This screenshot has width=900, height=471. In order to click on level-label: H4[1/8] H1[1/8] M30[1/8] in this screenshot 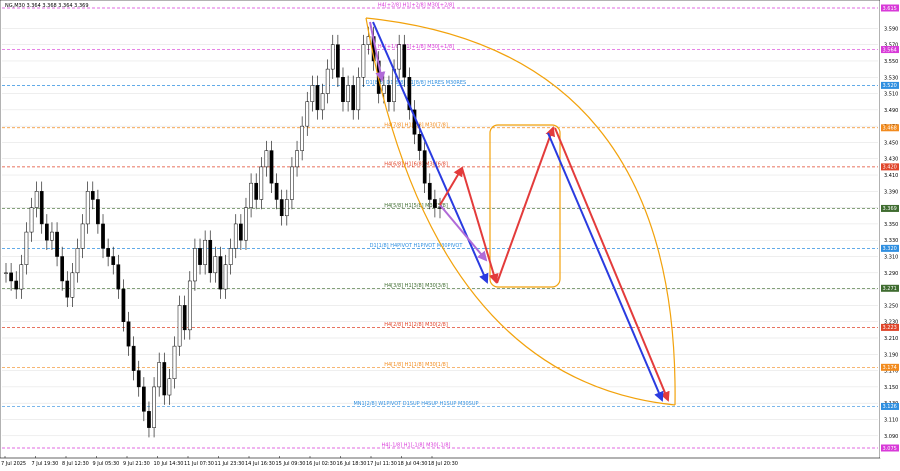, I will do `click(416, 365)`.